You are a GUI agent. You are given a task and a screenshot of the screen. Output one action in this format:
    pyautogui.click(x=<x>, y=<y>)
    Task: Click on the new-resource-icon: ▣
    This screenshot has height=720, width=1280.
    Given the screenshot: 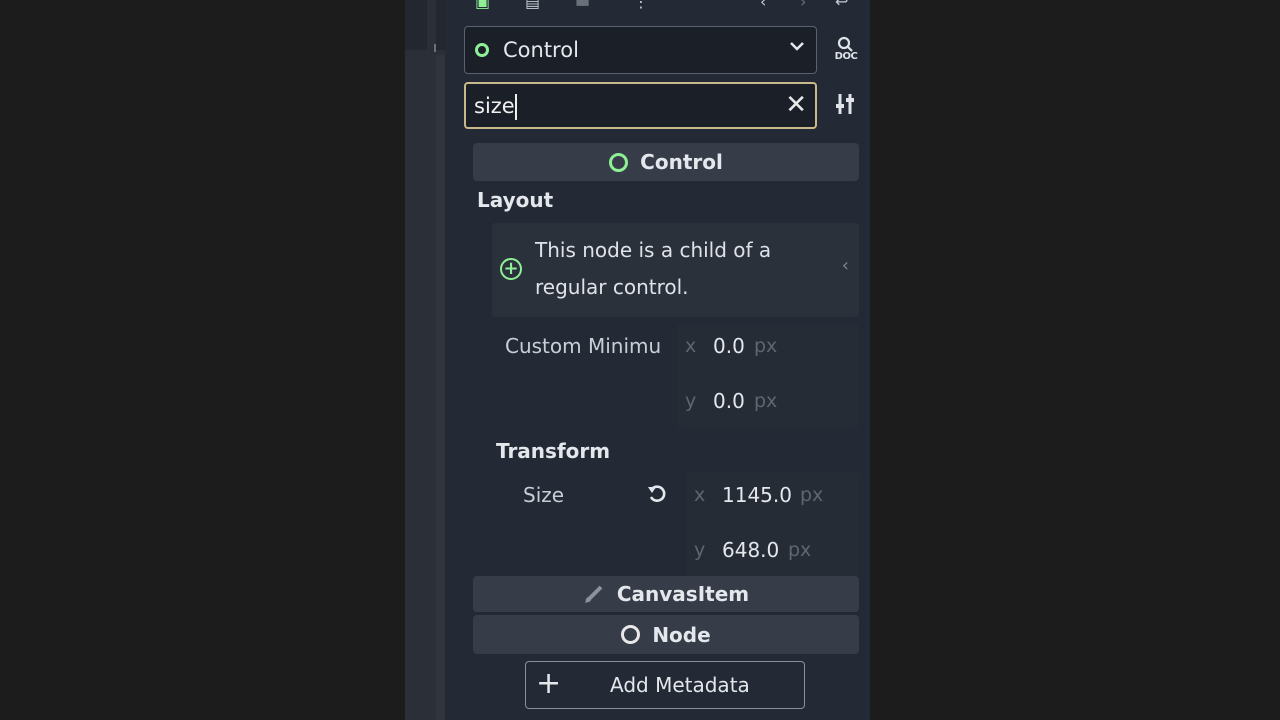 What is the action you would take?
    pyautogui.click(x=482, y=5)
    